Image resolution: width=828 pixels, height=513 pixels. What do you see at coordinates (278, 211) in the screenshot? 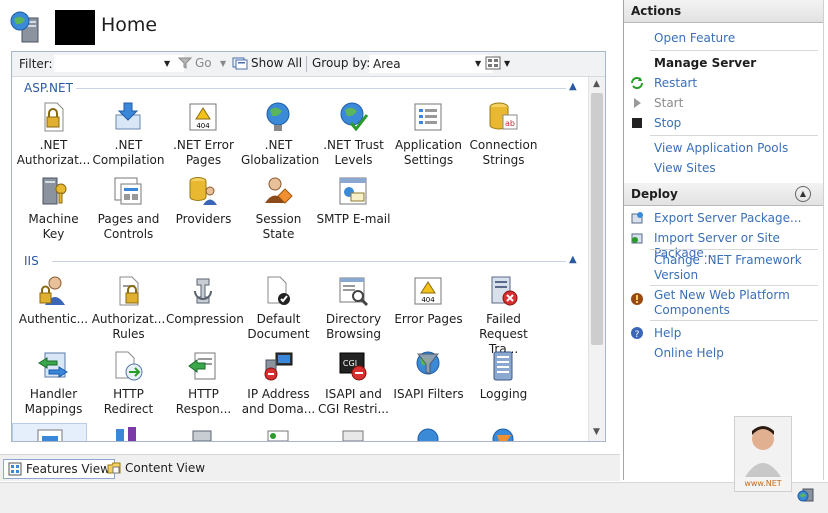
I see `feature-session-state: Session State` at bounding box center [278, 211].